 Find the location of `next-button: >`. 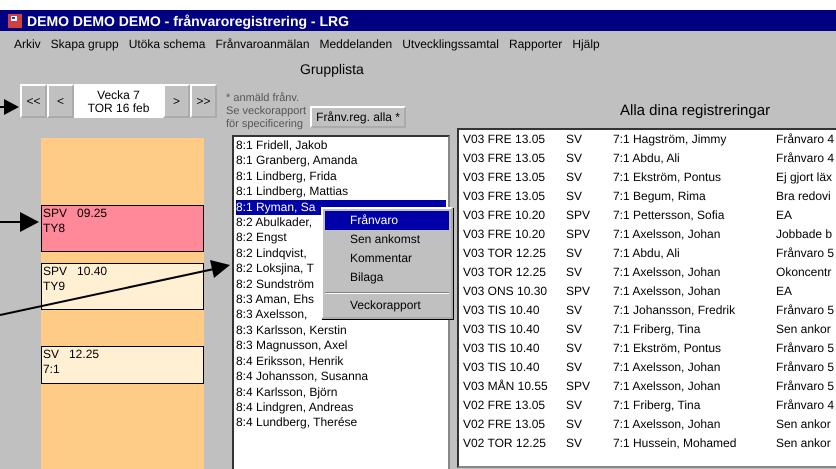

next-button: > is located at coordinates (176, 101).